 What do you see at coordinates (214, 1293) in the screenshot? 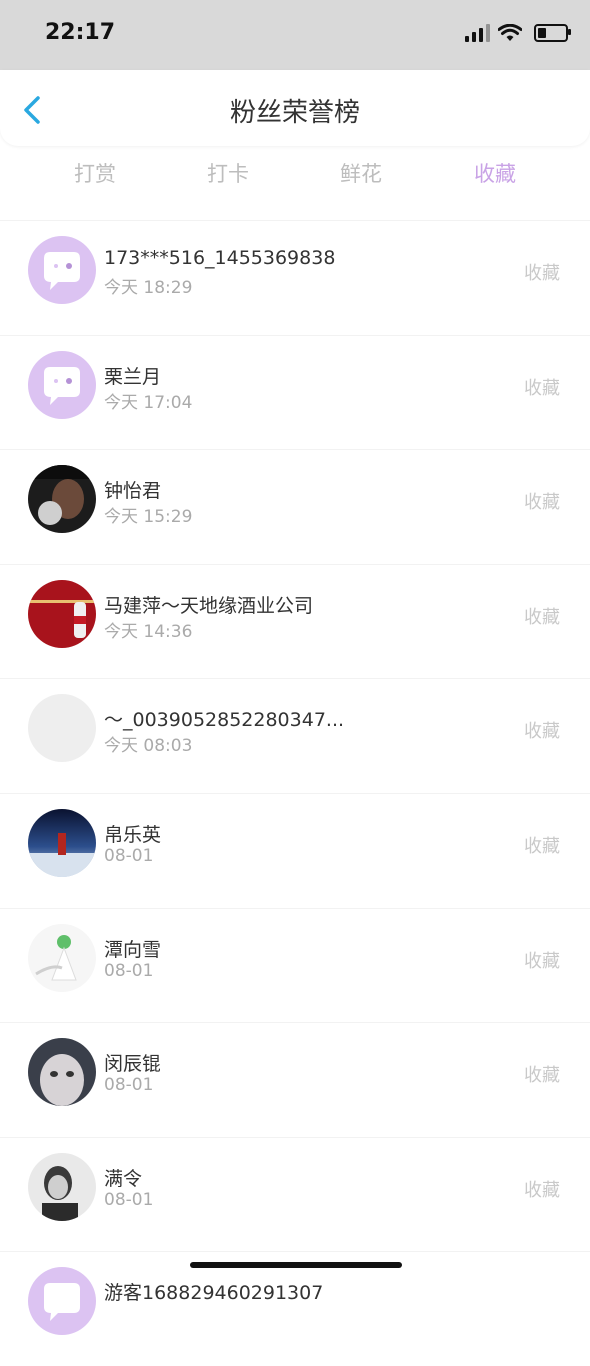
I see `fan-name: 游客1688294602913​07` at bounding box center [214, 1293].